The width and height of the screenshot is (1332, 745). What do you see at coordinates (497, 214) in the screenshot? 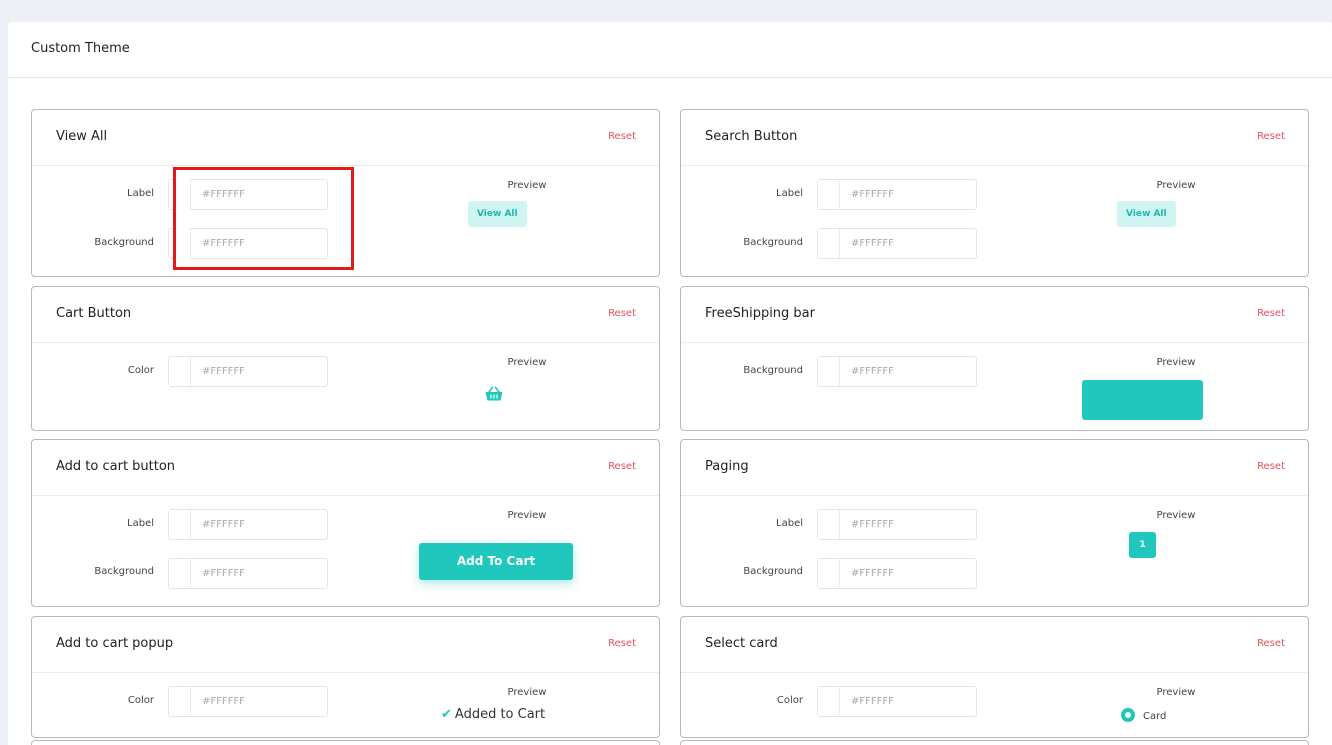
I see `view-all-preview-button: View All` at bounding box center [497, 214].